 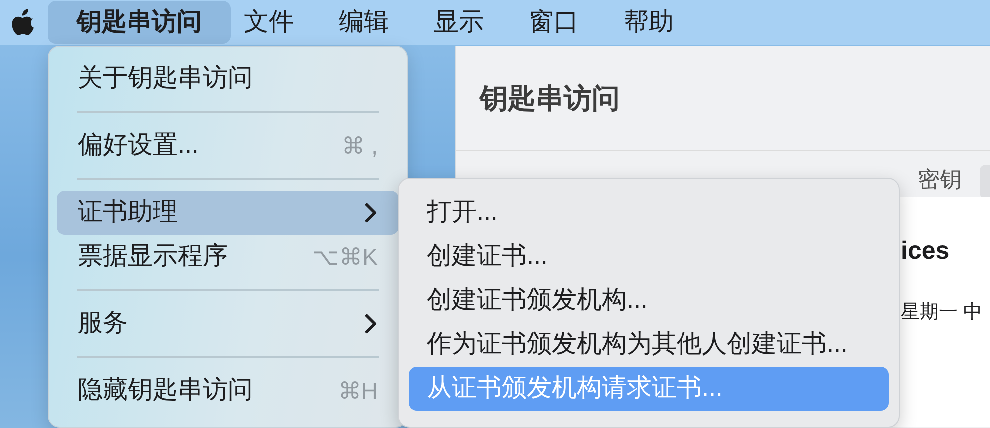 I want to click on menu-bar-item: 文件, so click(x=269, y=22).